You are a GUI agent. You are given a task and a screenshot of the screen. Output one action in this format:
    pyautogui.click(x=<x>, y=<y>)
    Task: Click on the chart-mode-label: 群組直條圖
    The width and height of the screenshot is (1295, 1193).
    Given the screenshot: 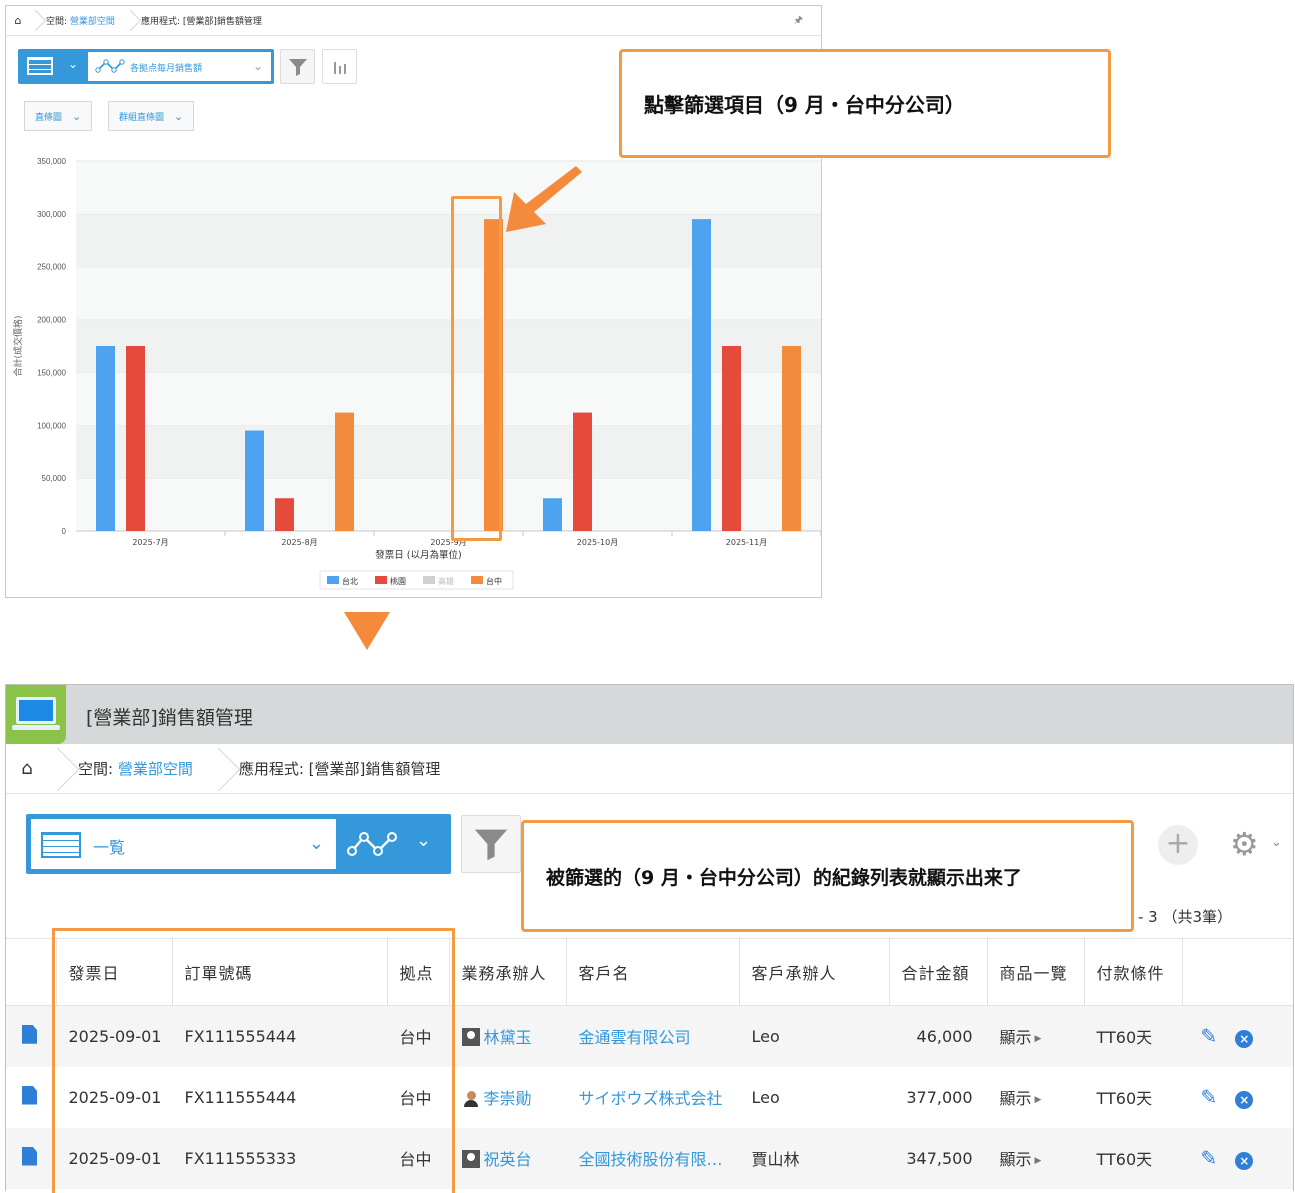 What is the action you would take?
    pyautogui.click(x=142, y=117)
    